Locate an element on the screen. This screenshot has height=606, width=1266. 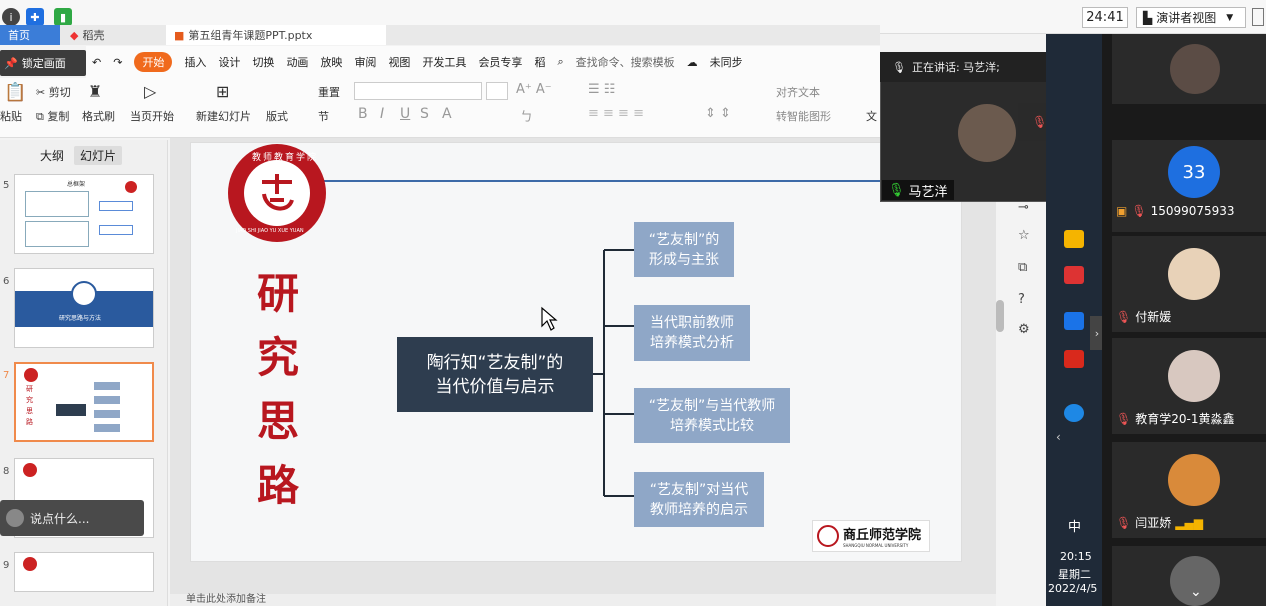
smart-art-button: 转智能图形 is located at coordinates (803, 116).